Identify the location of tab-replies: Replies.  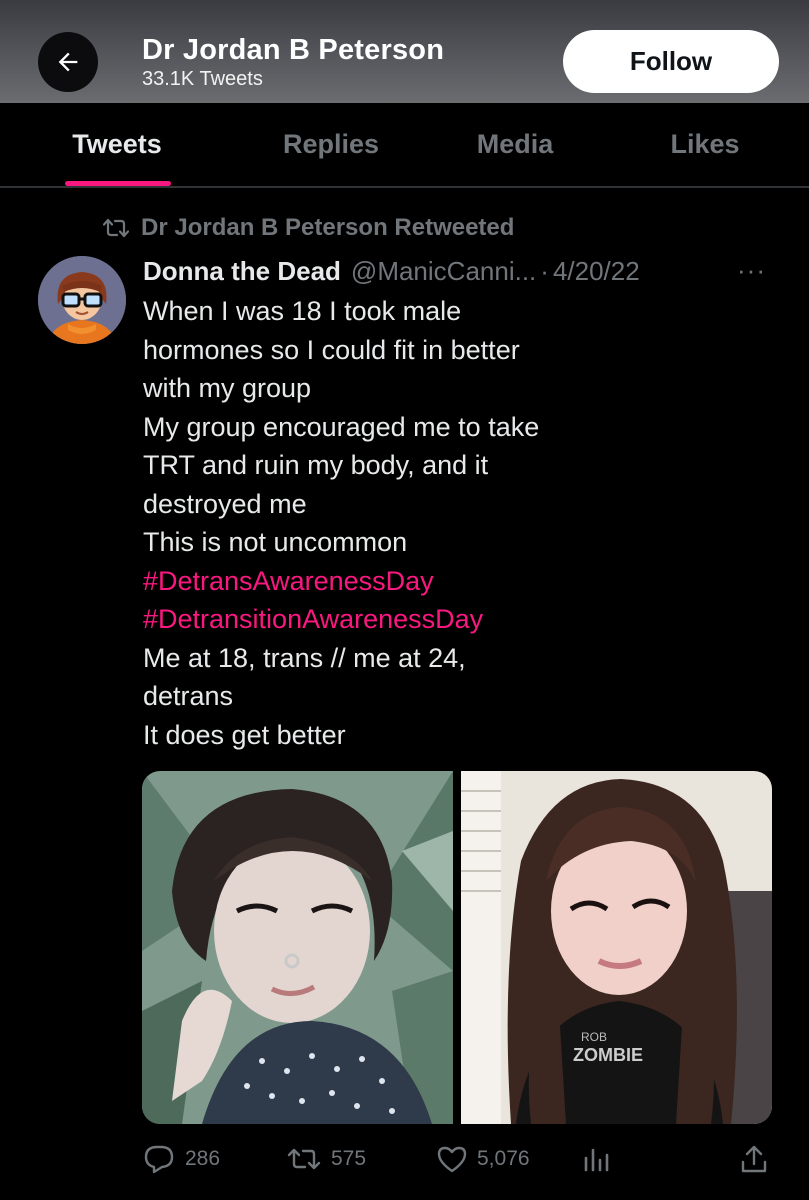
(331, 144).